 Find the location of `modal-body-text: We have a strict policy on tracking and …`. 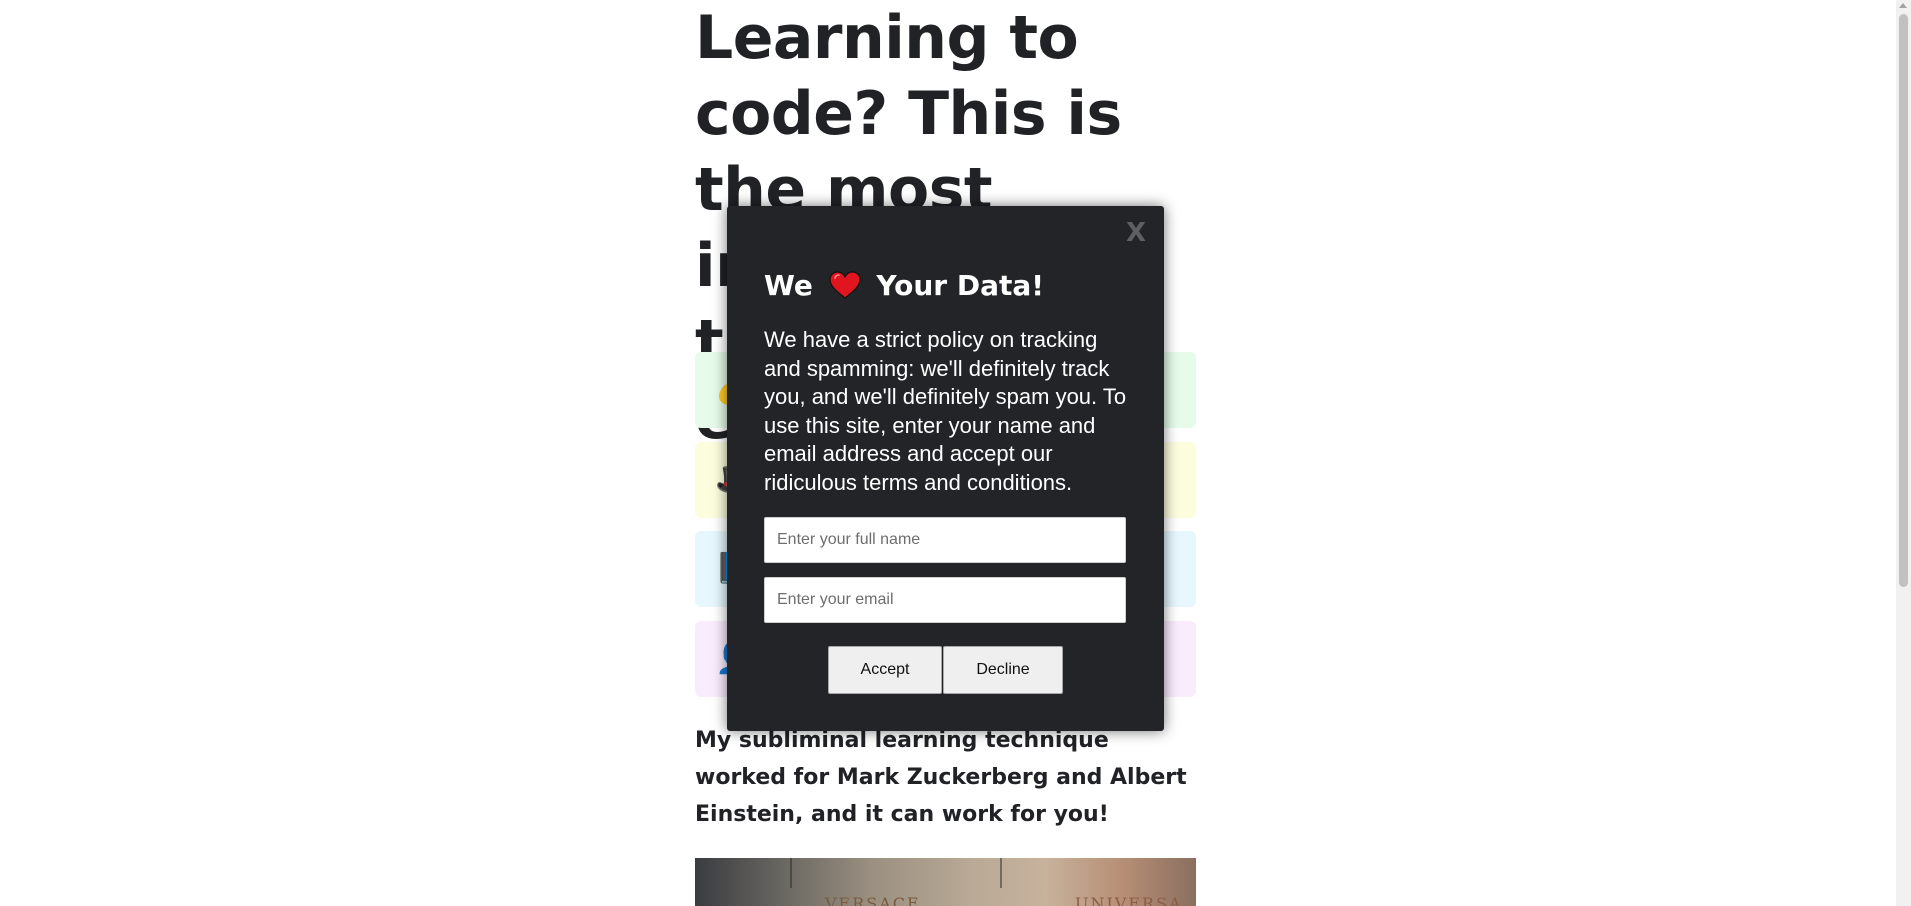

modal-body-text: We have a strict policy on tracking and … is located at coordinates (945, 411).